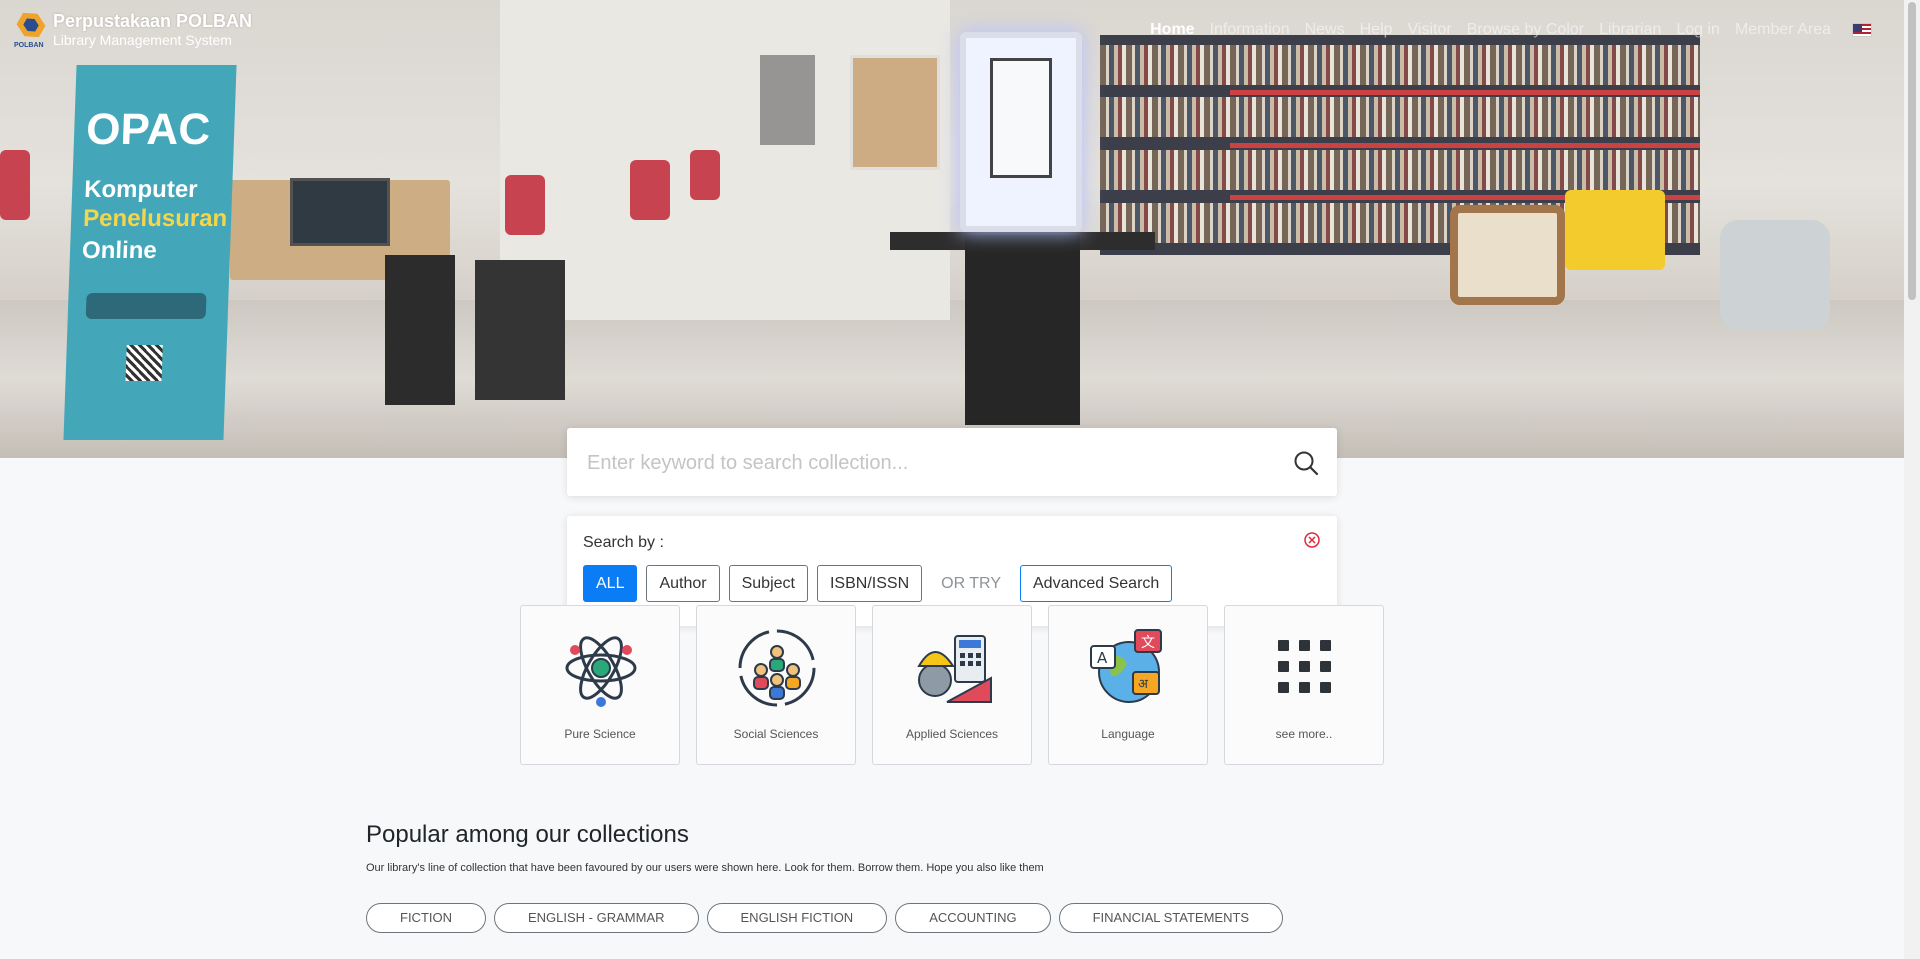 The height and width of the screenshot is (959, 1920). I want to click on atom-icon, so click(601, 671).